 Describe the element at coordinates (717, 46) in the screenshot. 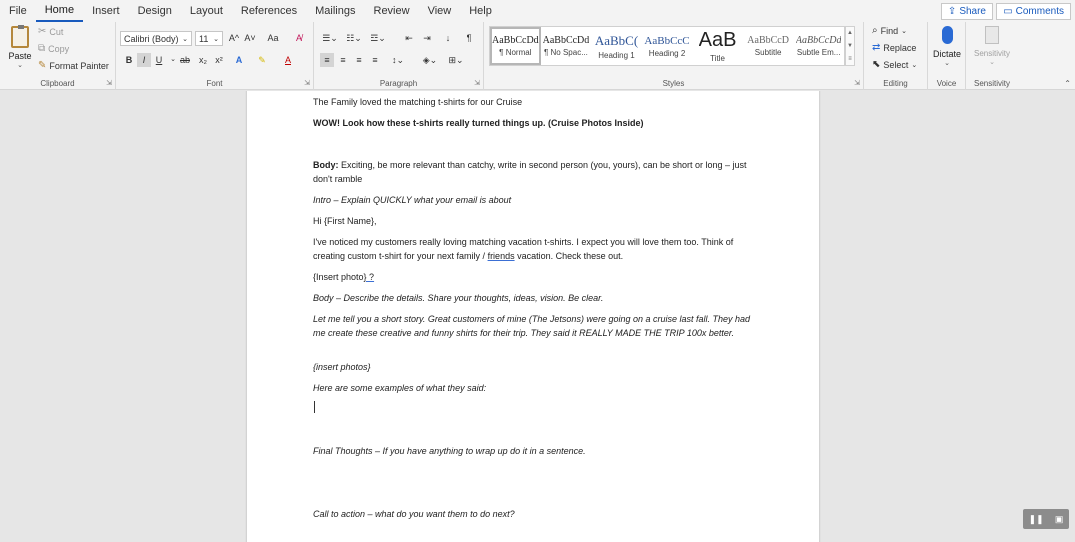

I see `style-title: AaB Title` at that location.